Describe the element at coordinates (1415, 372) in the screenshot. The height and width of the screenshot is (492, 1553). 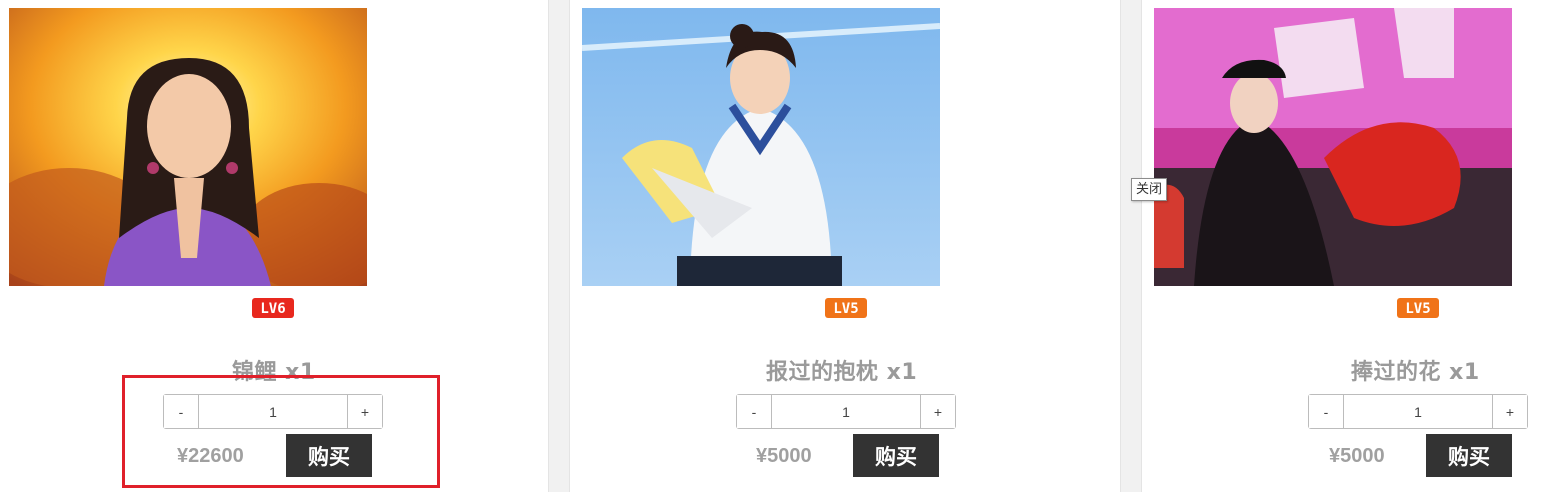
I see `product-title: 捧过的花 x1` at that location.